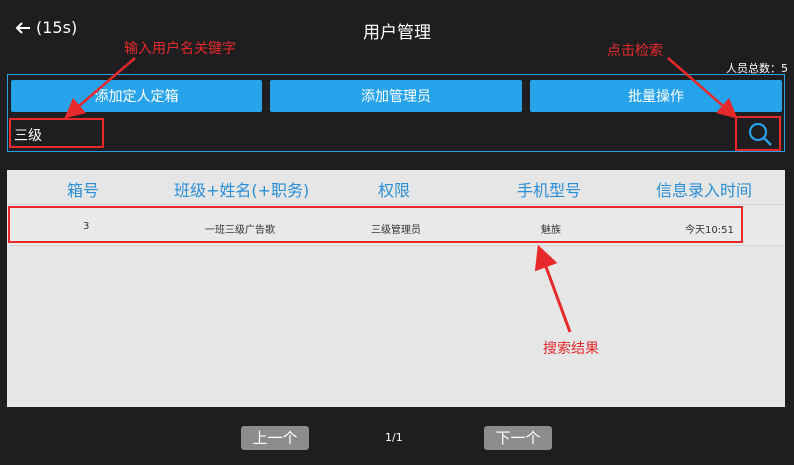  I want to click on annotation-arrow-search, so click(702, 88).